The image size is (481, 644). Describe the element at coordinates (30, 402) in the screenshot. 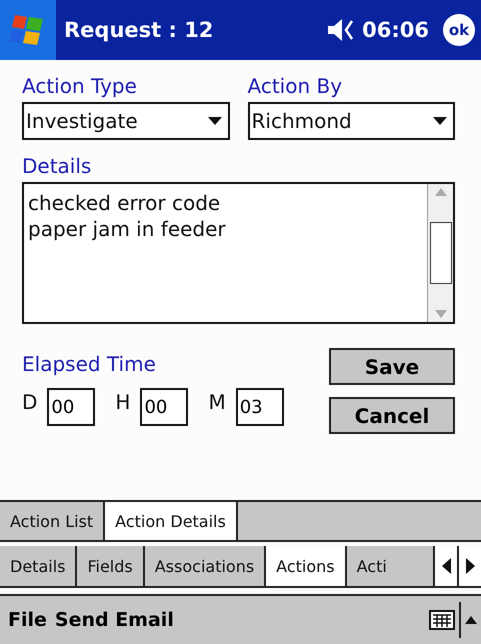

I see `unit-label: D` at that location.